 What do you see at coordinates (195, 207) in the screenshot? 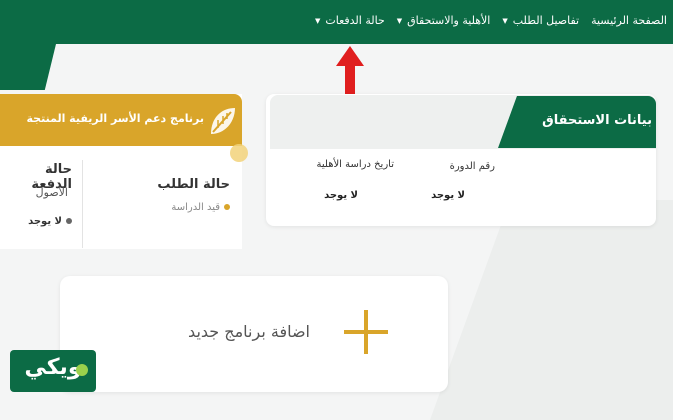
I see `request-status-text: قيد الدراسة` at bounding box center [195, 207].